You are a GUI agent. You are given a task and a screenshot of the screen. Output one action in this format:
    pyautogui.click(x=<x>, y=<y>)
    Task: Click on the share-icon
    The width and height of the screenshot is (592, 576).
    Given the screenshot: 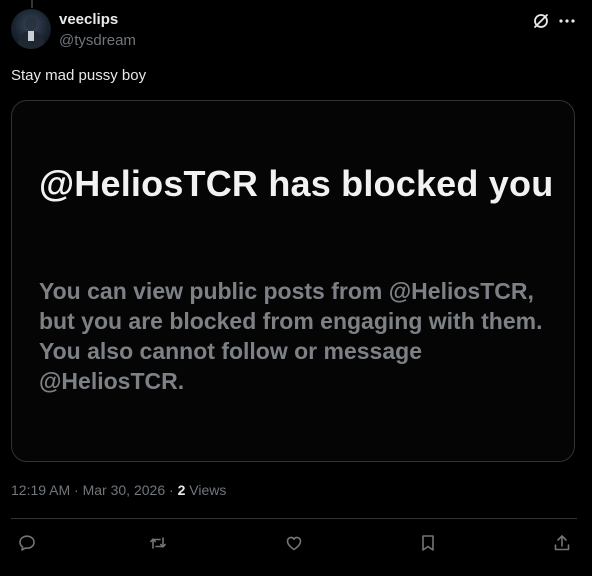 What is the action you would take?
    pyautogui.click(x=562, y=543)
    